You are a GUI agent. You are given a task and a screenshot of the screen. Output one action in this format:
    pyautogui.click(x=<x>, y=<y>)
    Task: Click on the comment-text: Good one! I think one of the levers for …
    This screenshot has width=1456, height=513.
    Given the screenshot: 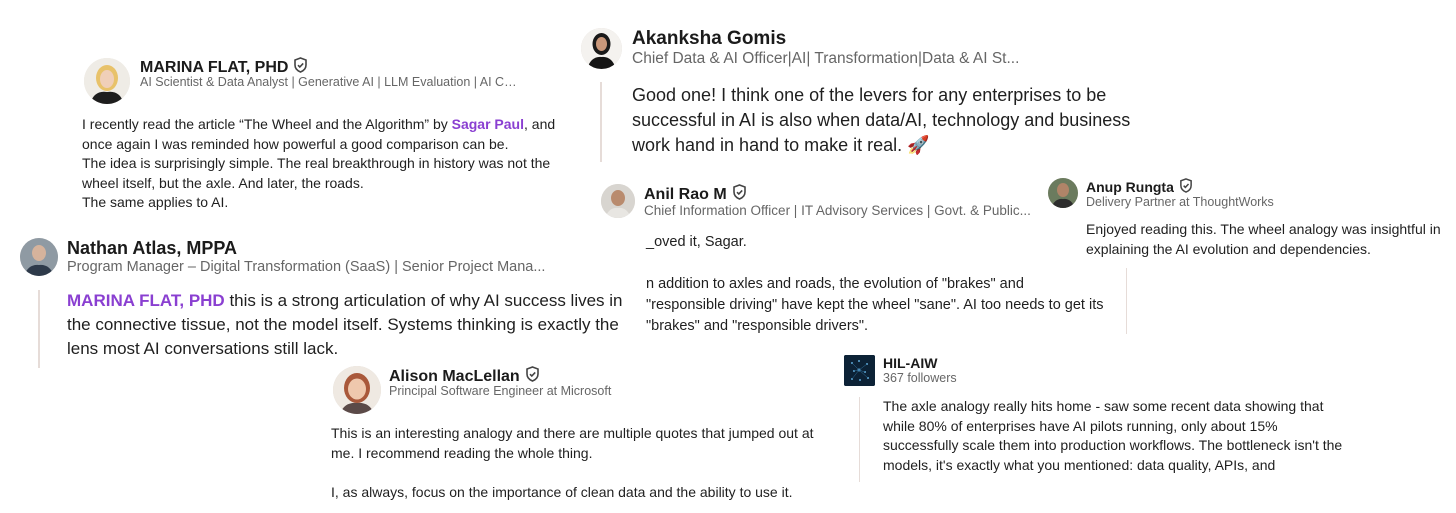 What is the action you would take?
    pyautogui.click(x=881, y=120)
    